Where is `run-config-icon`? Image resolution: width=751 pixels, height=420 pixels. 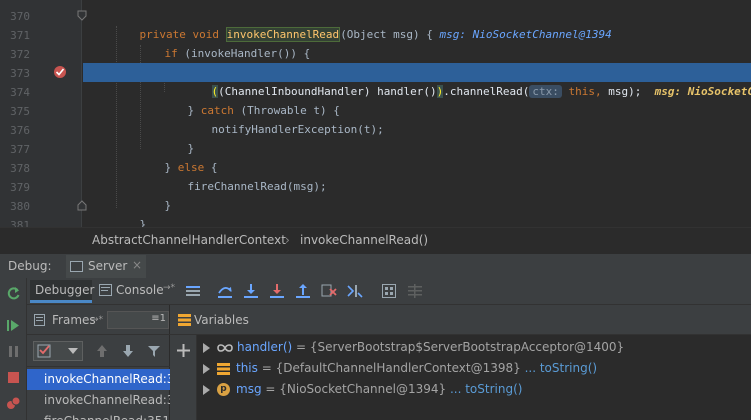 run-config-icon is located at coordinates (76, 266).